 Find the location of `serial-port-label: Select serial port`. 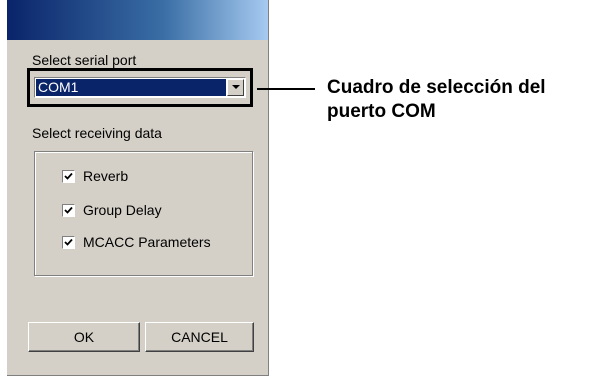

serial-port-label: Select serial port is located at coordinates (84, 60).